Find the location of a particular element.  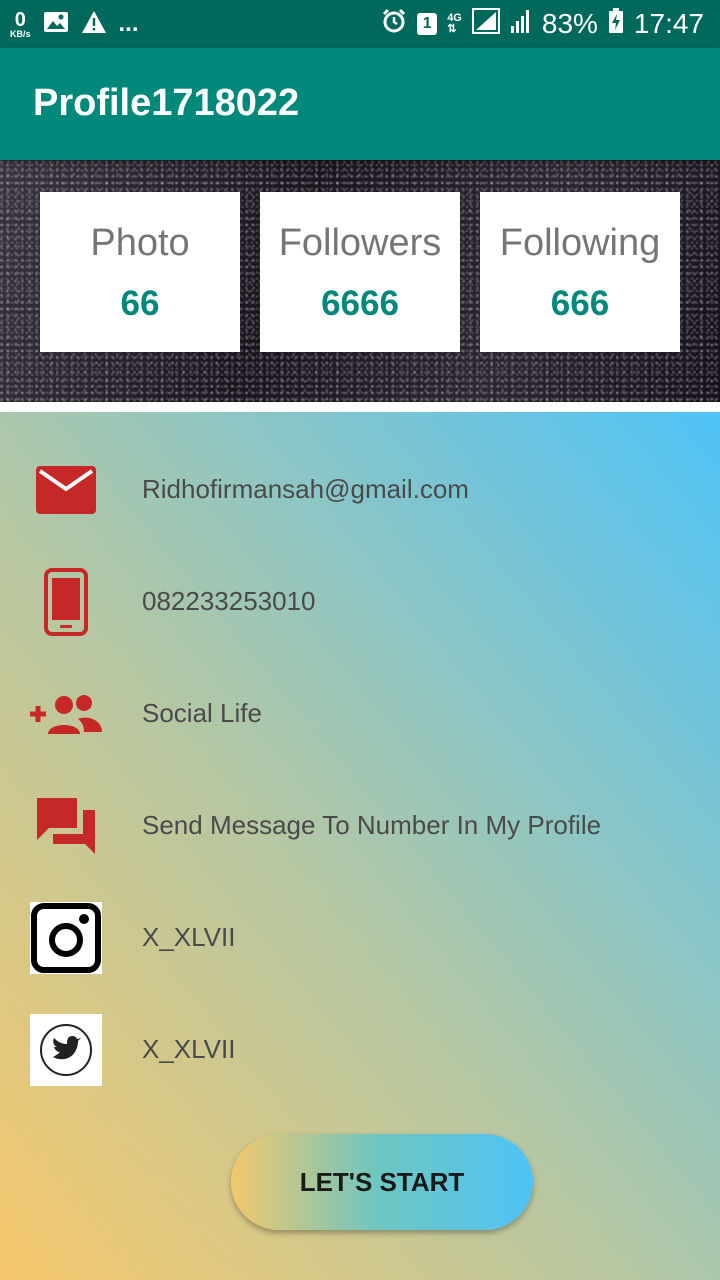

contact-row-message: Send Message To Number In My Profile is located at coordinates (360, 826).